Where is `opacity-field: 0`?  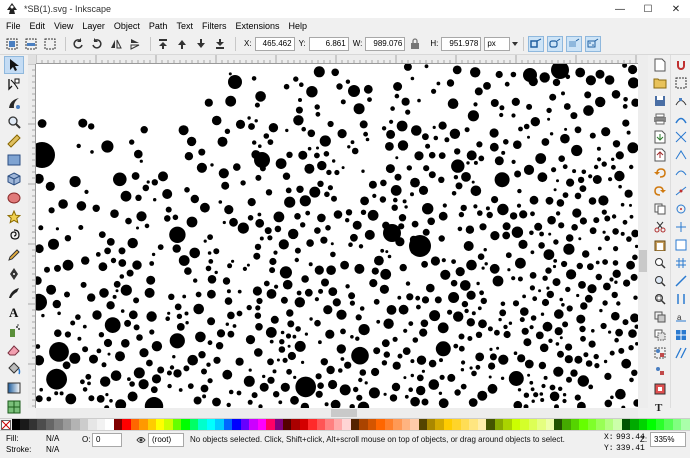 opacity-field: 0 is located at coordinates (107, 440).